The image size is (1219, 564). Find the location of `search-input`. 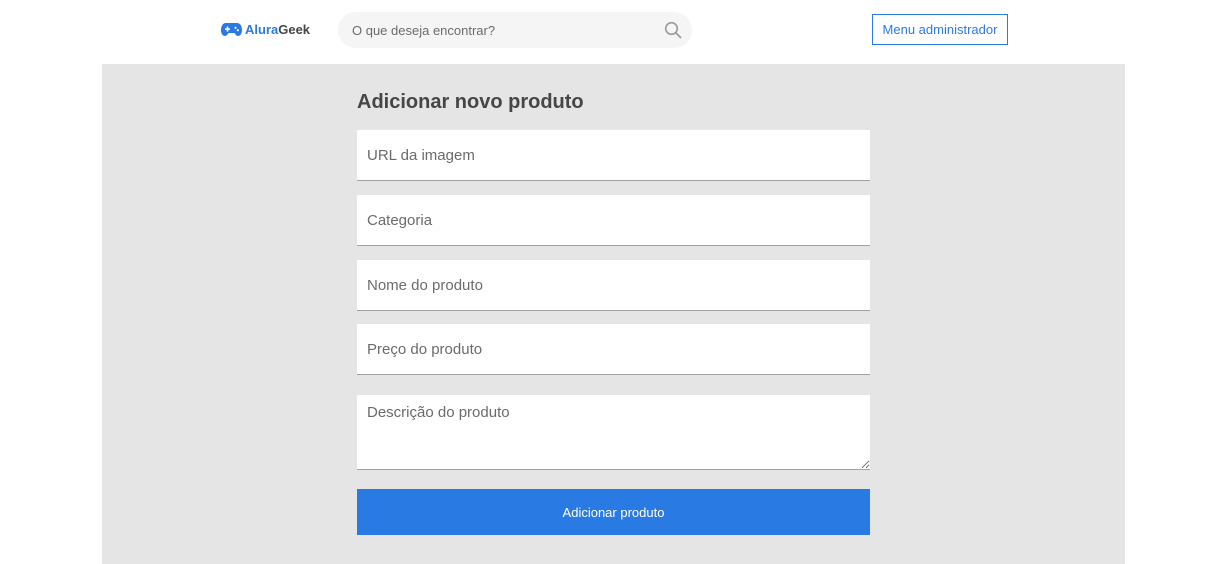

search-input is located at coordinates (488, 30).